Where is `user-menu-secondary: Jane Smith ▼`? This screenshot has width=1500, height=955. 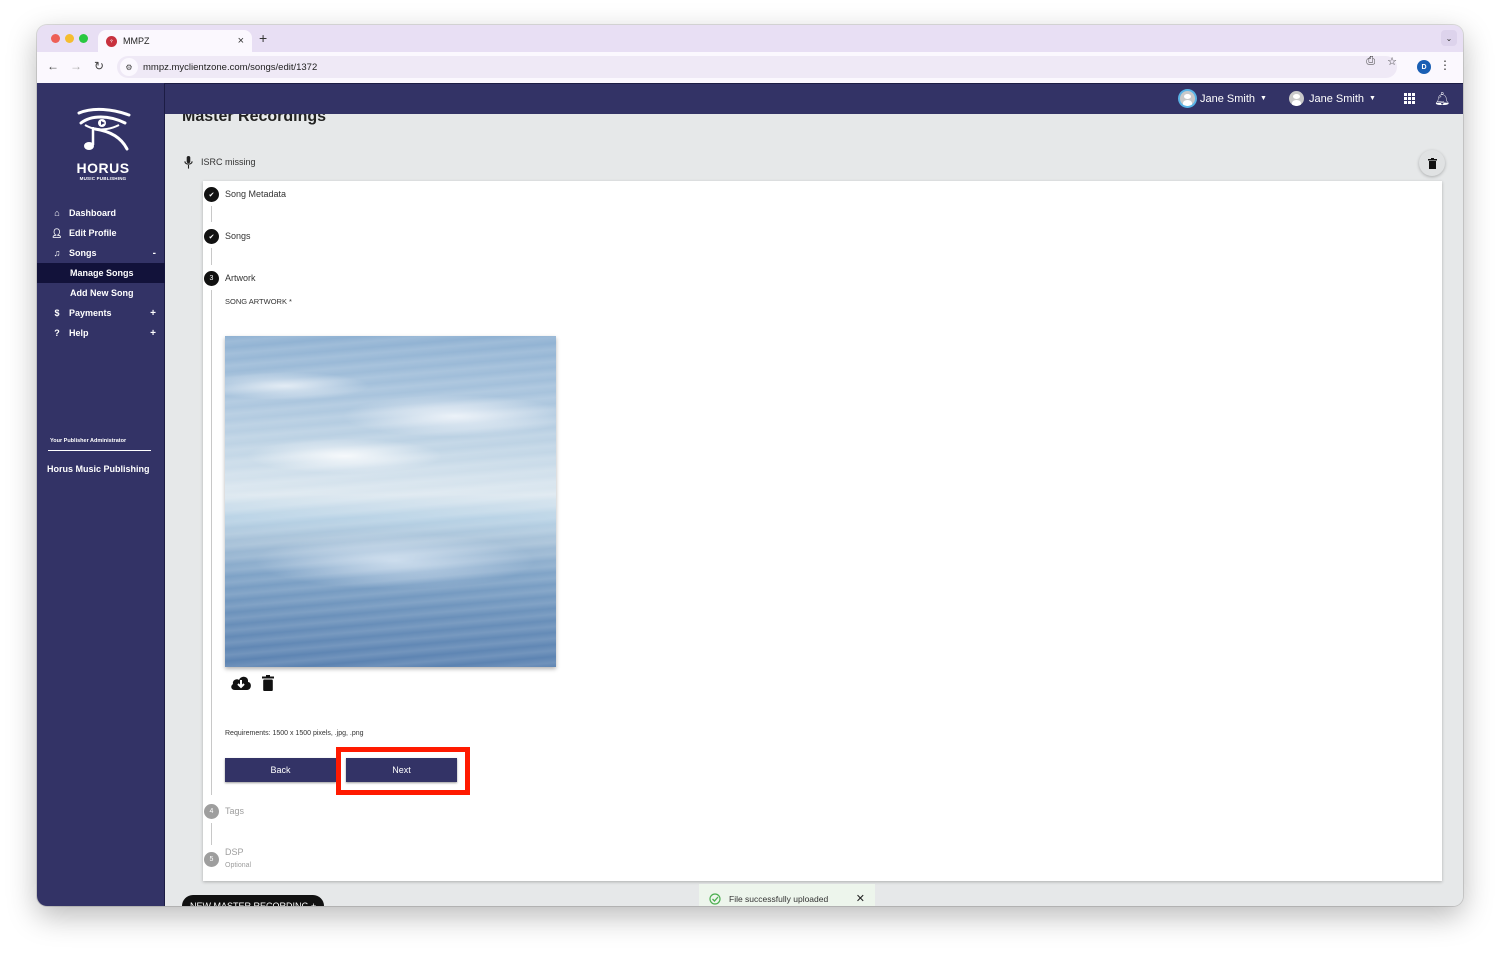 user-menu-secondary: Jane Smith ▼ is located at coordinates (1332, 98).